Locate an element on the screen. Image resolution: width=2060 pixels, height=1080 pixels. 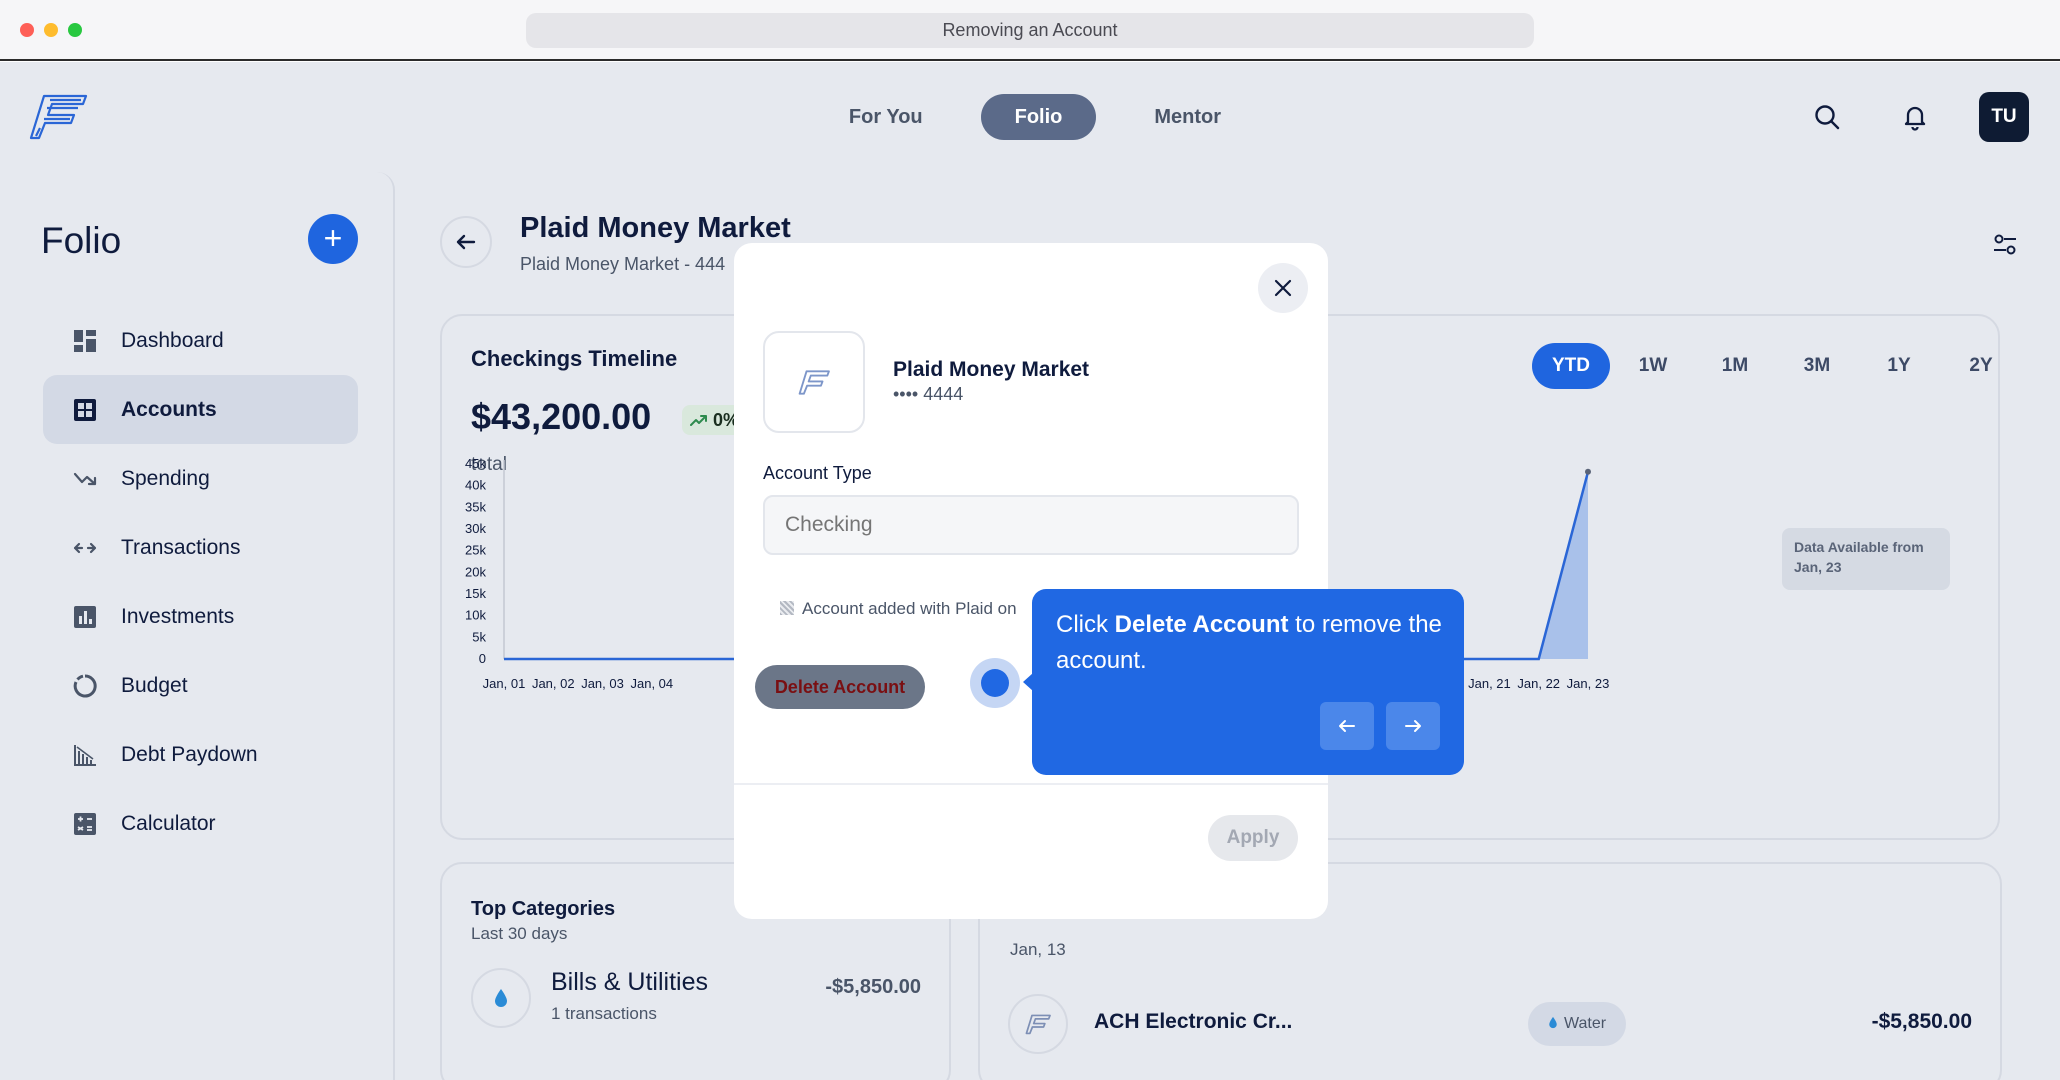
tour-next-button is located at coordinates (1413, 726).